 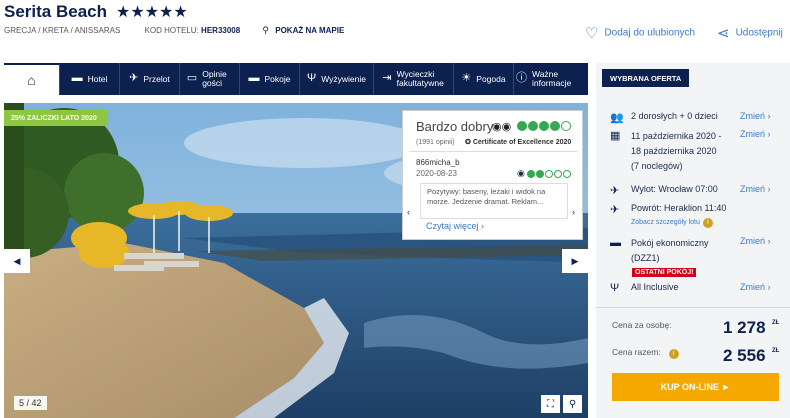 What do you see at coordinates (468, 142) in the screenshot?
I see `award-icon: ✪` at bounding box center [468, 142].